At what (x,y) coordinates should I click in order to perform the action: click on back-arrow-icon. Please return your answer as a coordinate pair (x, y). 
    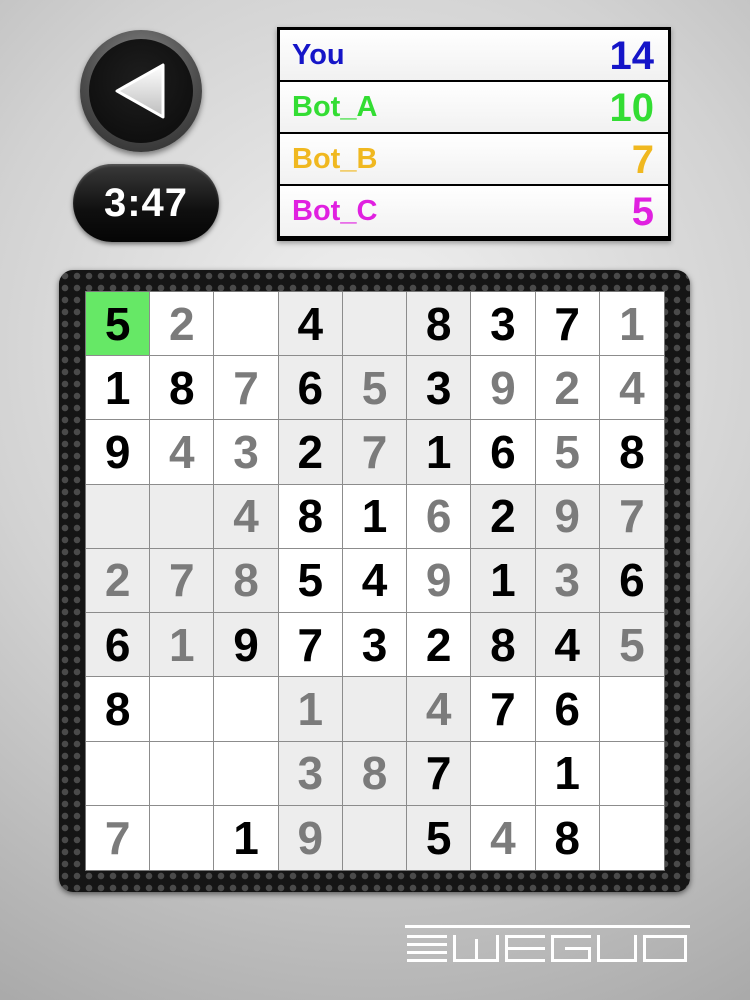
    Looking at the image, I should click on (140, 91).